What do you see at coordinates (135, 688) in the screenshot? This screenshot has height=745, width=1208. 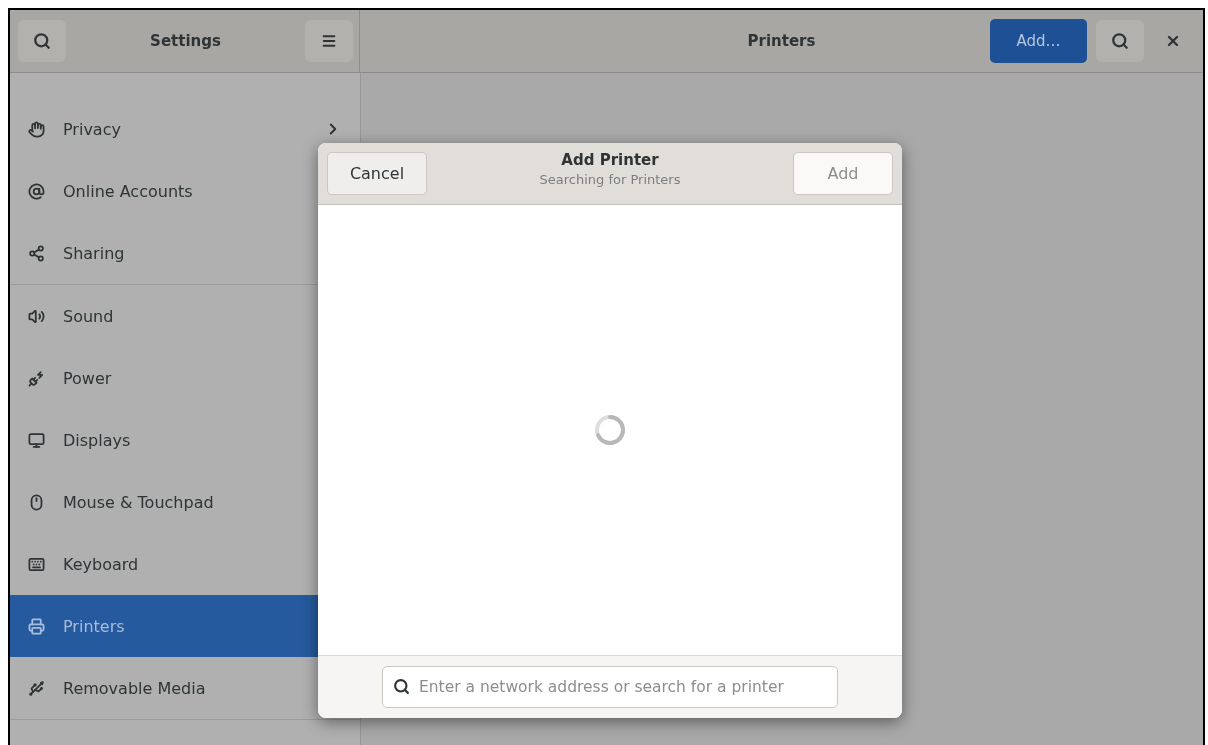 I see `sidebar-label: Removable Media` at bounding box center [135, 688].